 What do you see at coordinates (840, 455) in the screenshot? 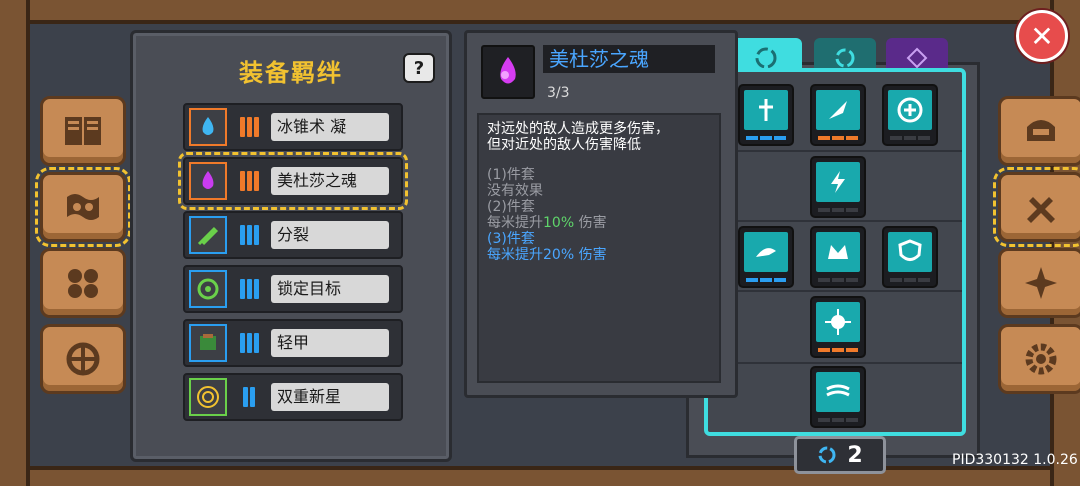
I see `skill-point-counter: 2` at bounding box center [840, 455].